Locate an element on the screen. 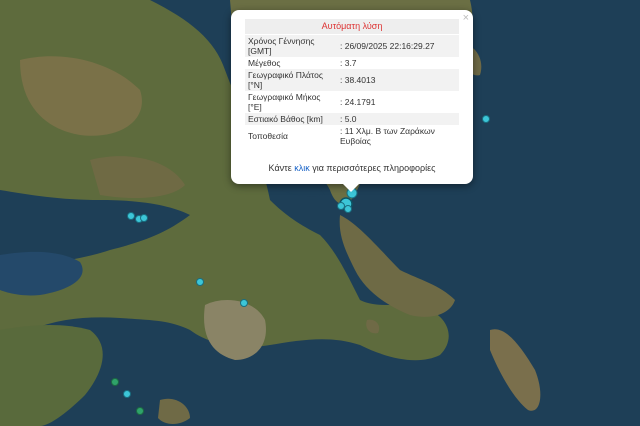 The width and height of the screenshot is (640, 426). depth-label: Εστιακό Βάθος [km] is located at coordinates (291, 119).